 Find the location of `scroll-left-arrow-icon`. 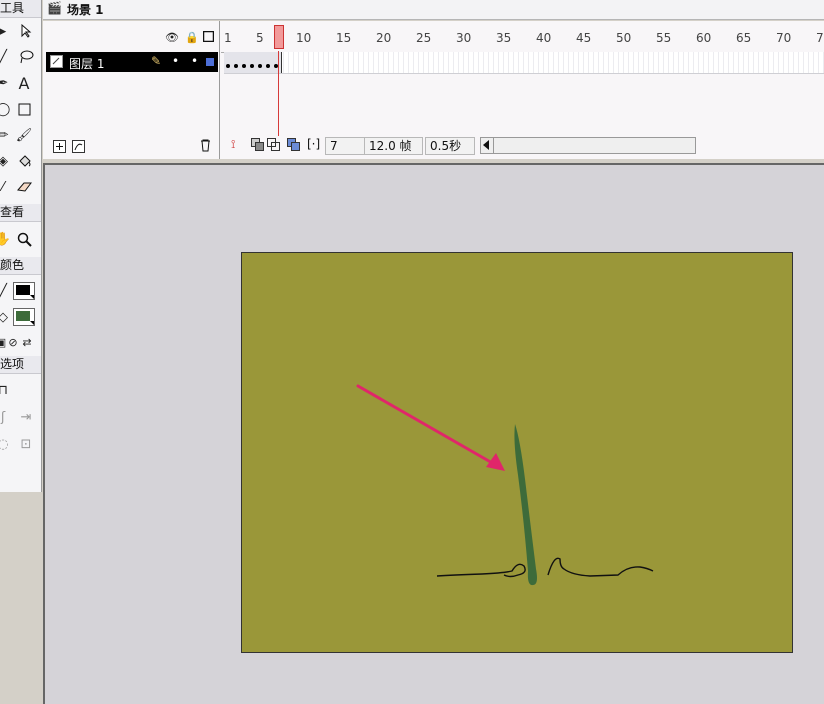

scroll-left-arrow-icon is located at coordinates (486, 145).